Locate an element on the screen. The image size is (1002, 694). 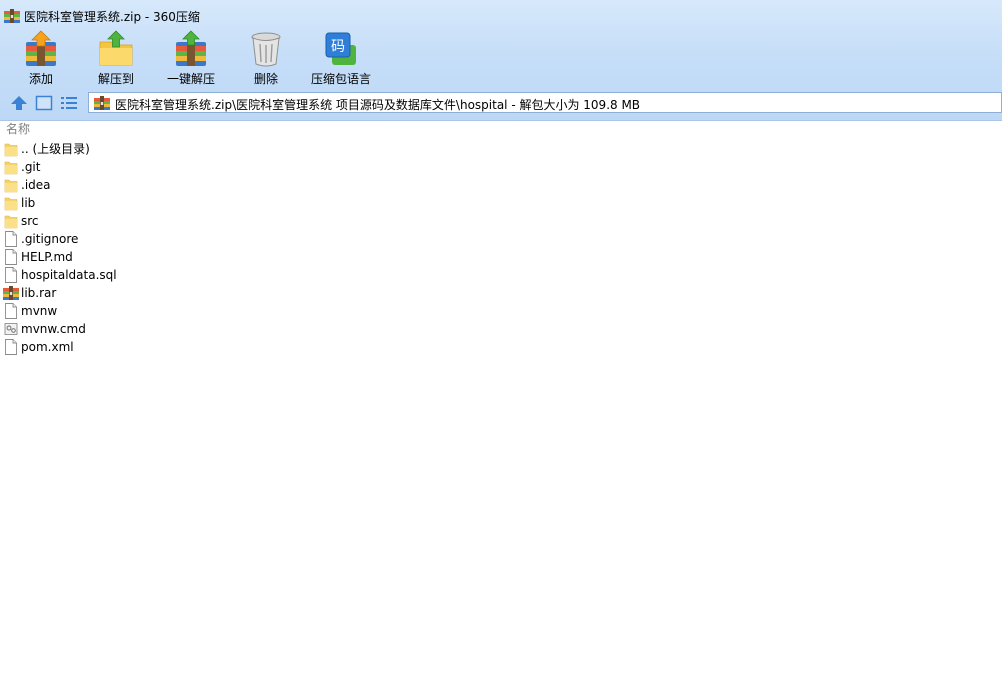
list-item-name: lib.rar is located at coordinates (39, 293).